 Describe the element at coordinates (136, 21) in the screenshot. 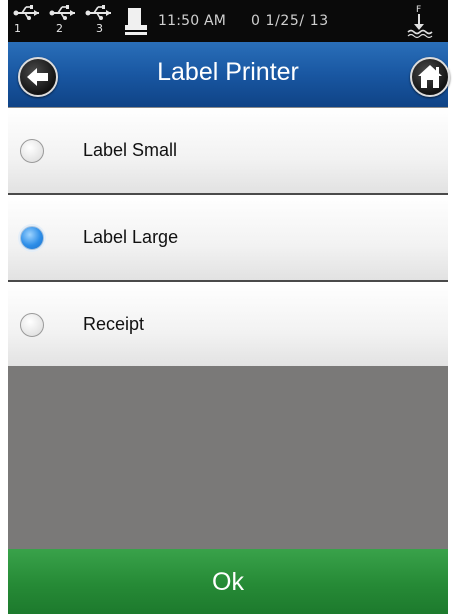

I see `printer-icon` at that location.